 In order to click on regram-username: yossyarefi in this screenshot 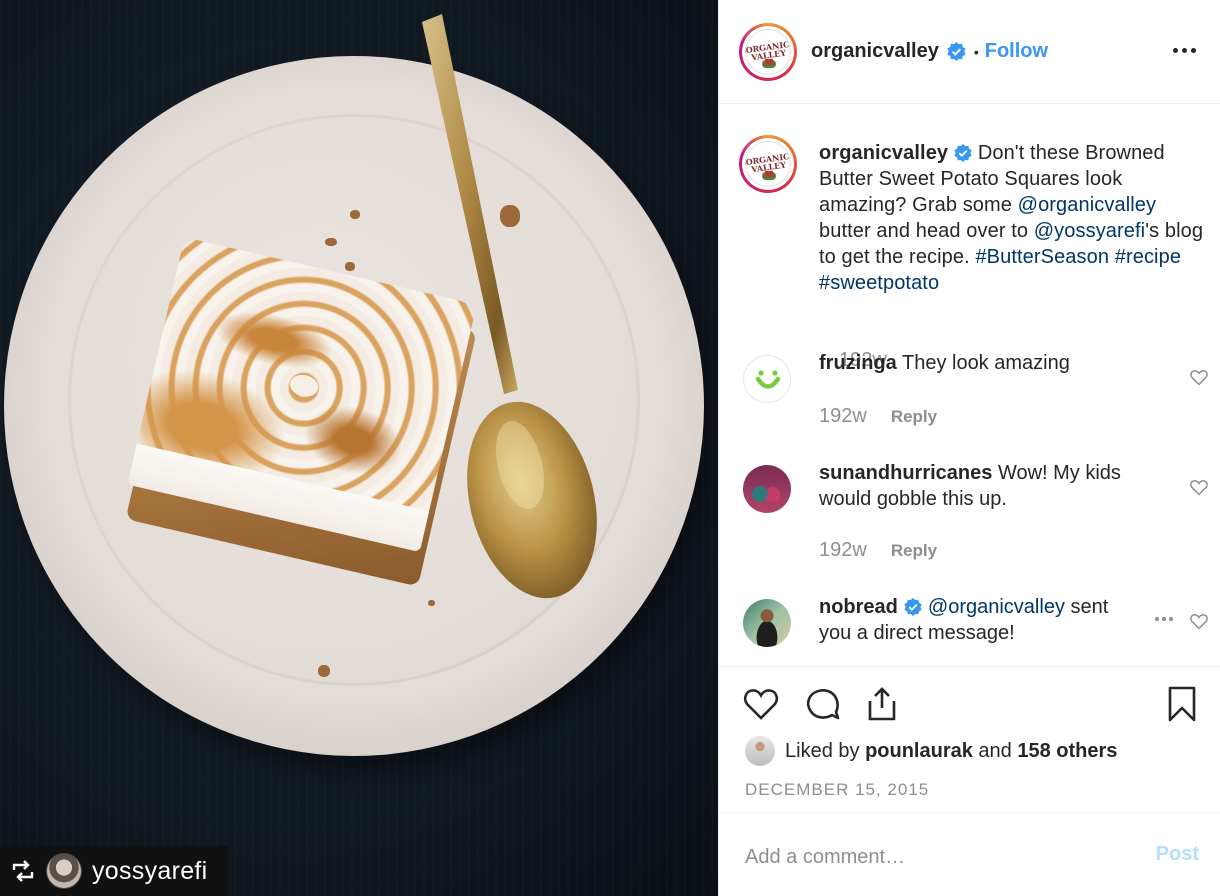, I will do `click(150, 870)`.